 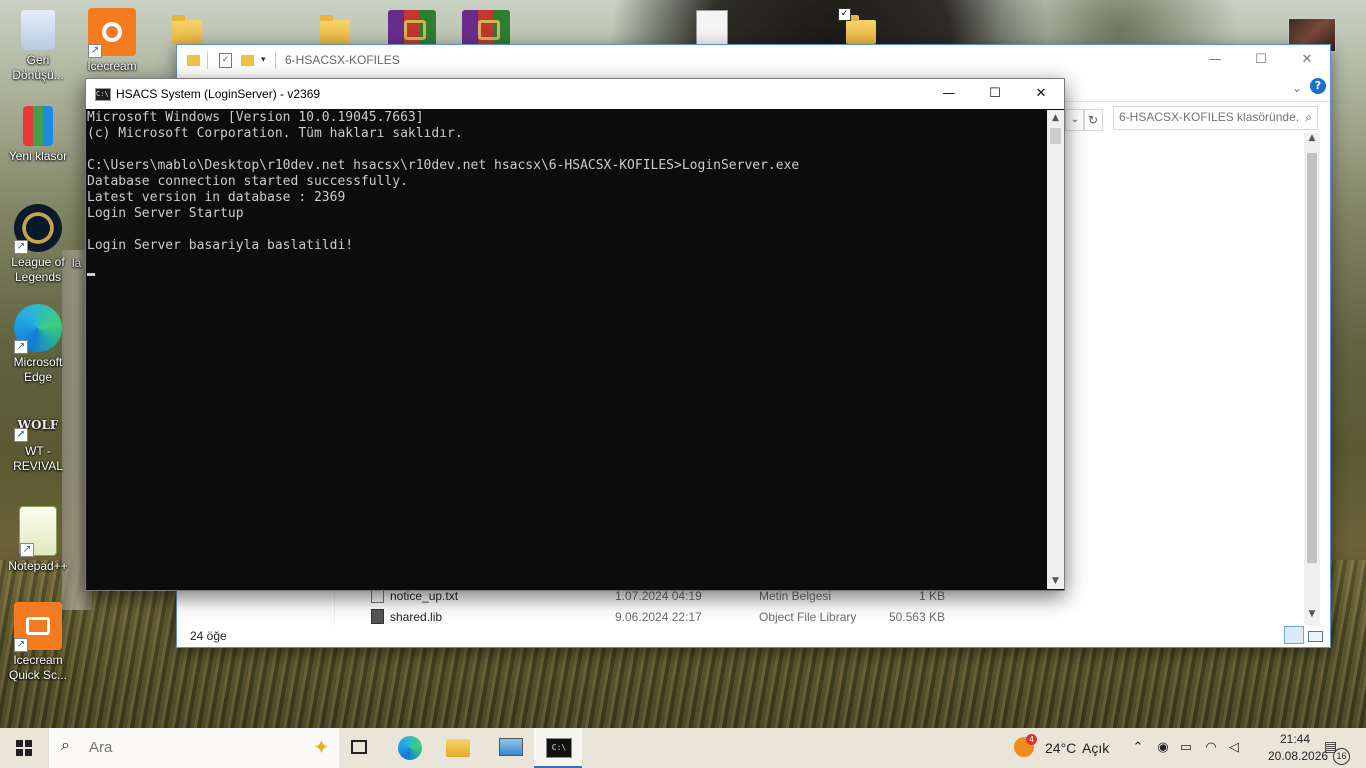 What do you see at coordinates (207, 60) in the screenshot?
I see `divider` at bounding box center [207, 60].